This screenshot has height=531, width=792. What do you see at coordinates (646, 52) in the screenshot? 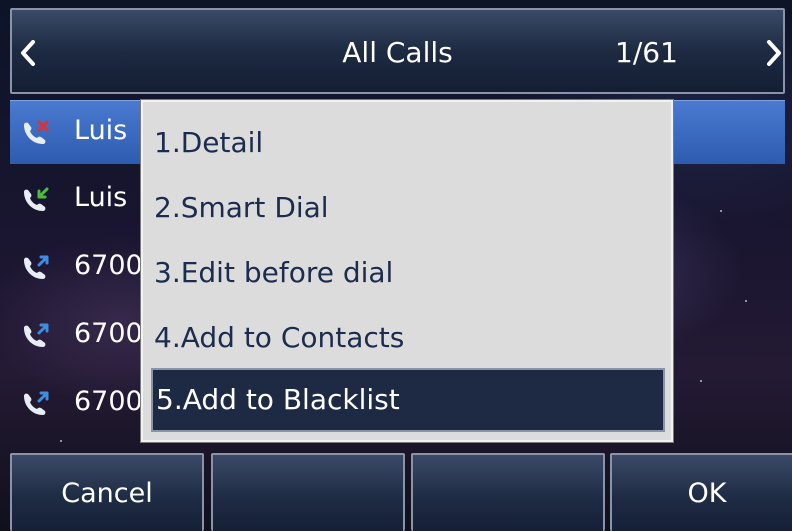
I see `page-counter: 1/61` at bounding box center [646, 52].